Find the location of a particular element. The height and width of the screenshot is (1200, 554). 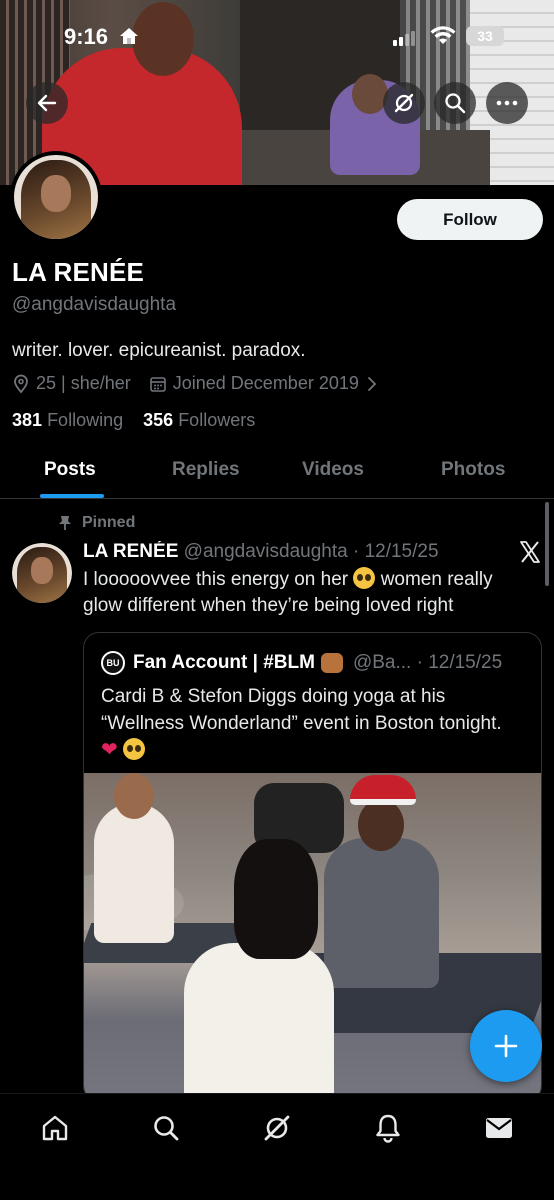

follow-stats: 381 Following 356 Followers is located at coordinates (133, 420).